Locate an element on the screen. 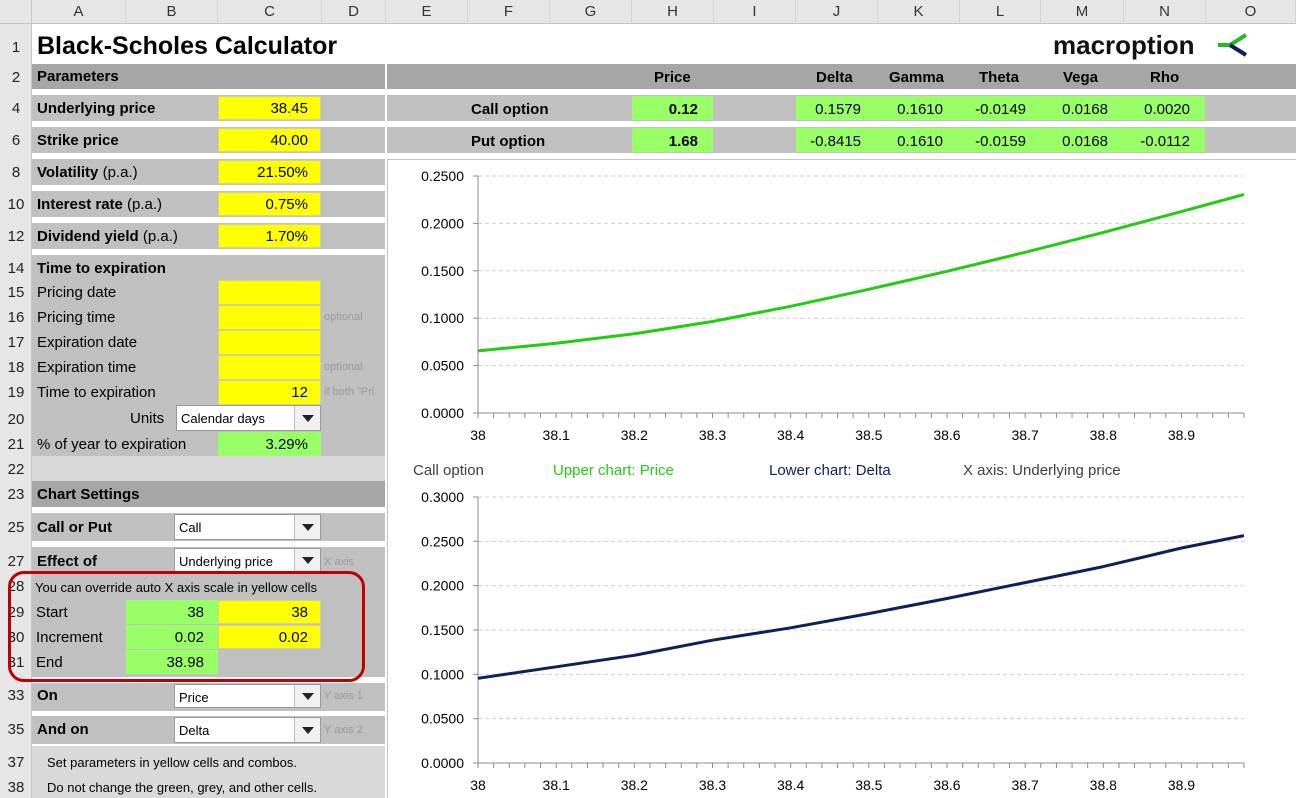 The width and height of the screenshot is (1296, 798). x-tick-label: 38.9 is located at coordinates (1181, 435).